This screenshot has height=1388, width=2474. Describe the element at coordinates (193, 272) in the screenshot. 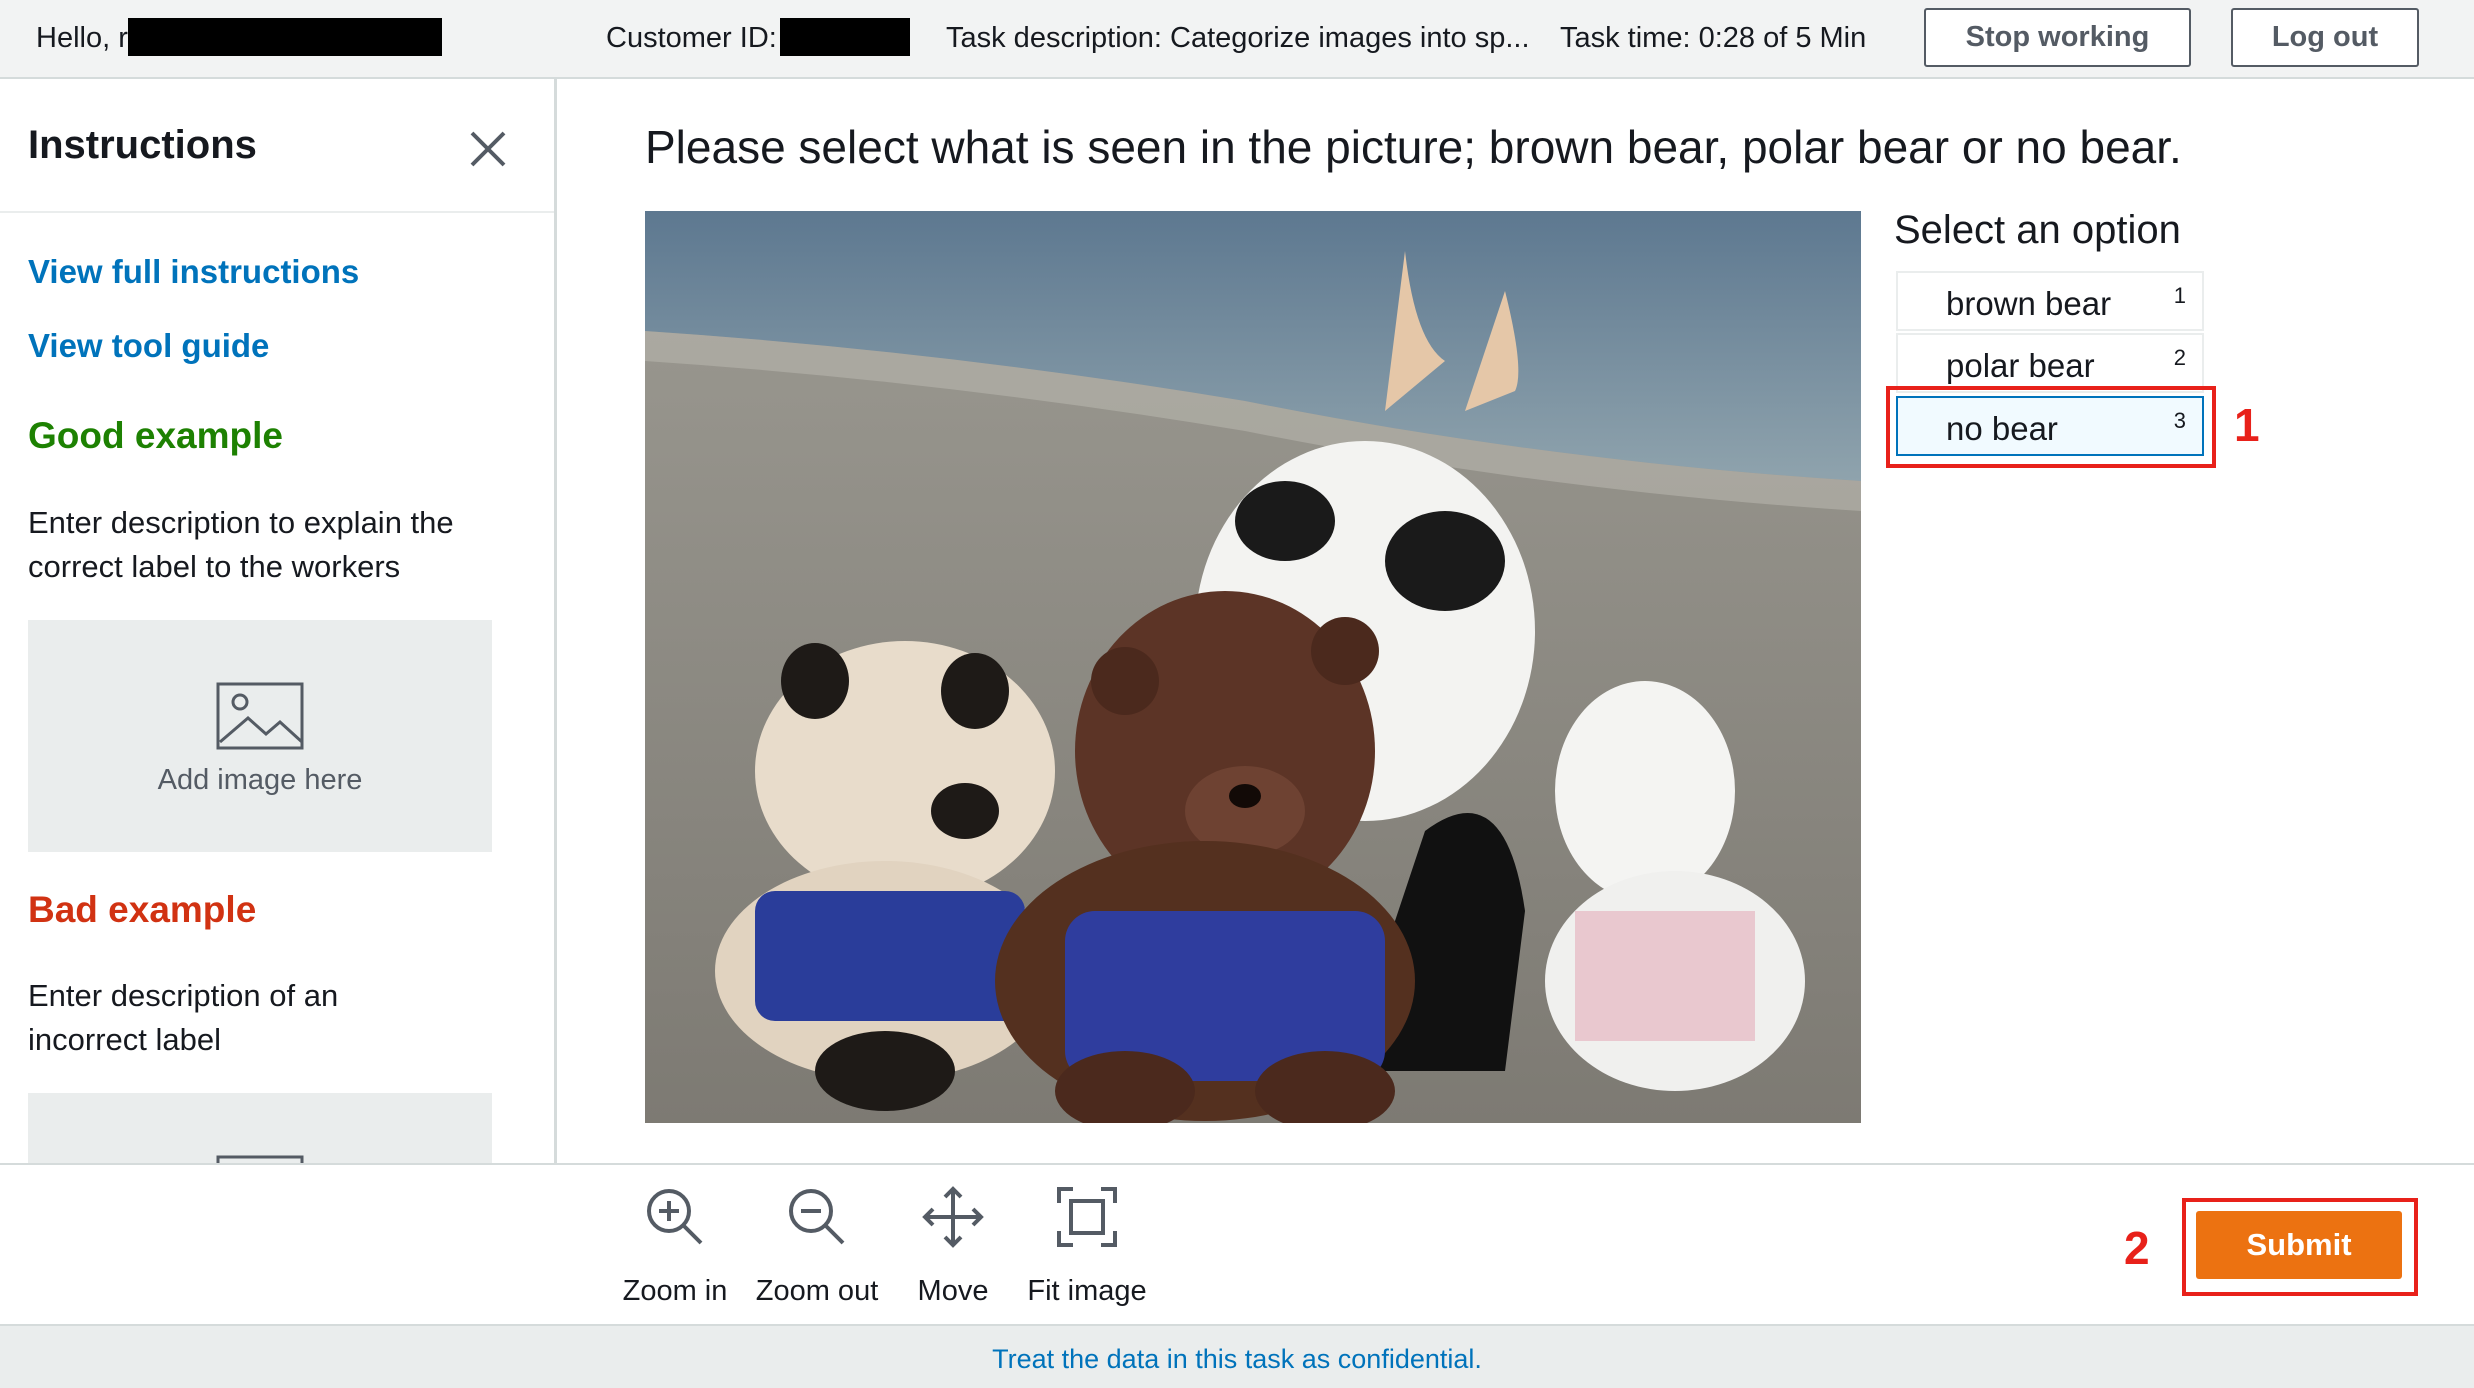

I see `view-full-instructions-link: View full instructions` at that location.